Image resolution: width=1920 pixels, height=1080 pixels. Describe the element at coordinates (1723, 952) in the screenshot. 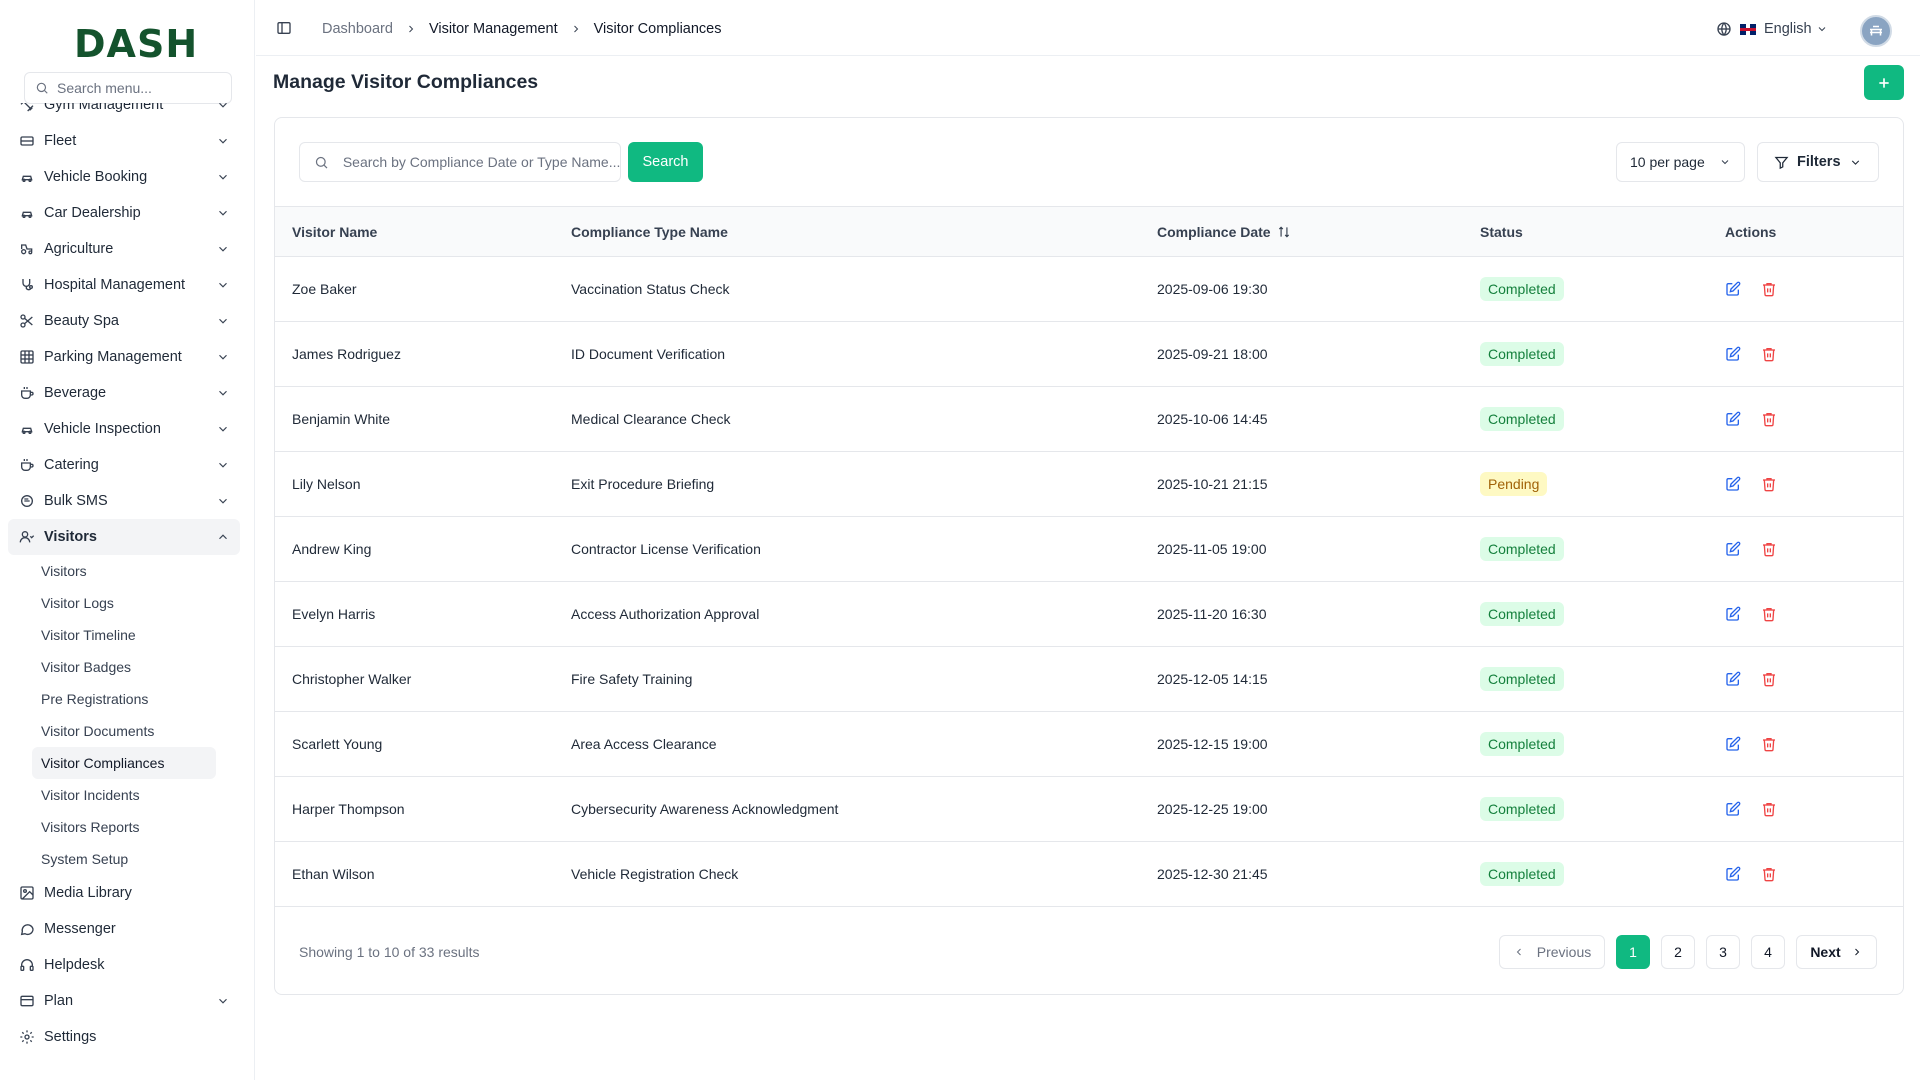

I see `page-3-button: 3` at that location.